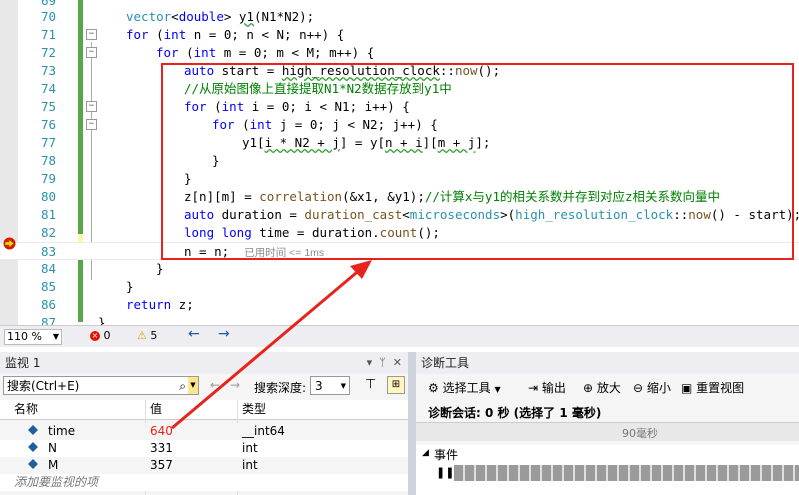 This screenshot has height=495, width=799. What do you see at coordinates (271, 345) in the screenshot?
I see `annotation-arrow` at bounding box center [271, 345].